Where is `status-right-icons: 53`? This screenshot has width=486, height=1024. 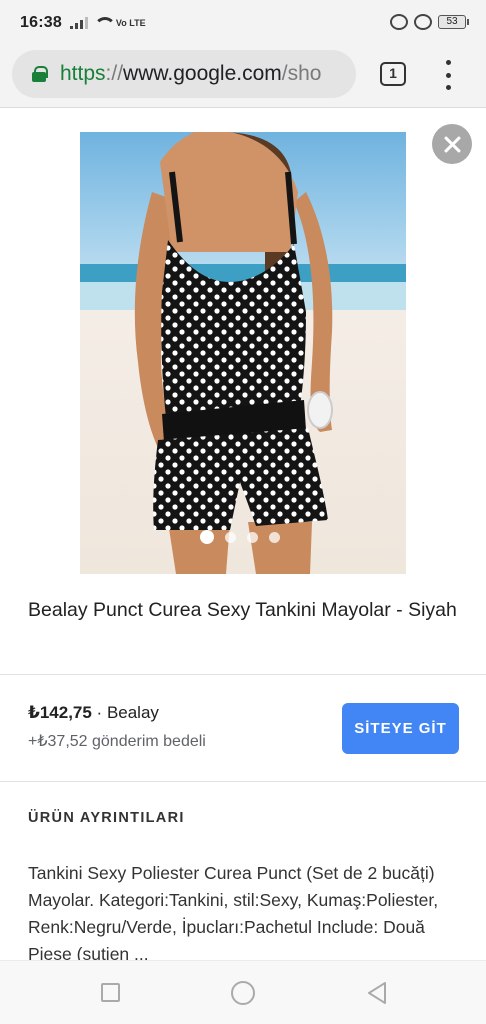 status-right-icons: 53 is located at coordinates (429, 22).